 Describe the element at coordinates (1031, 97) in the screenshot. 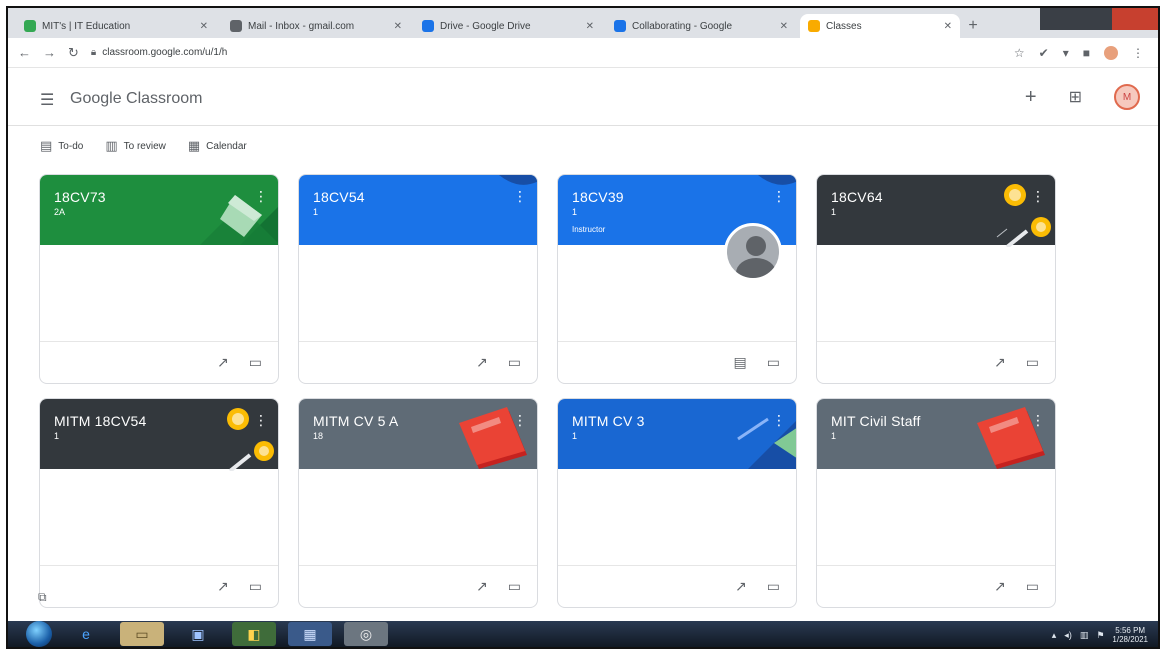

I see `add-class-button: +` at that location.